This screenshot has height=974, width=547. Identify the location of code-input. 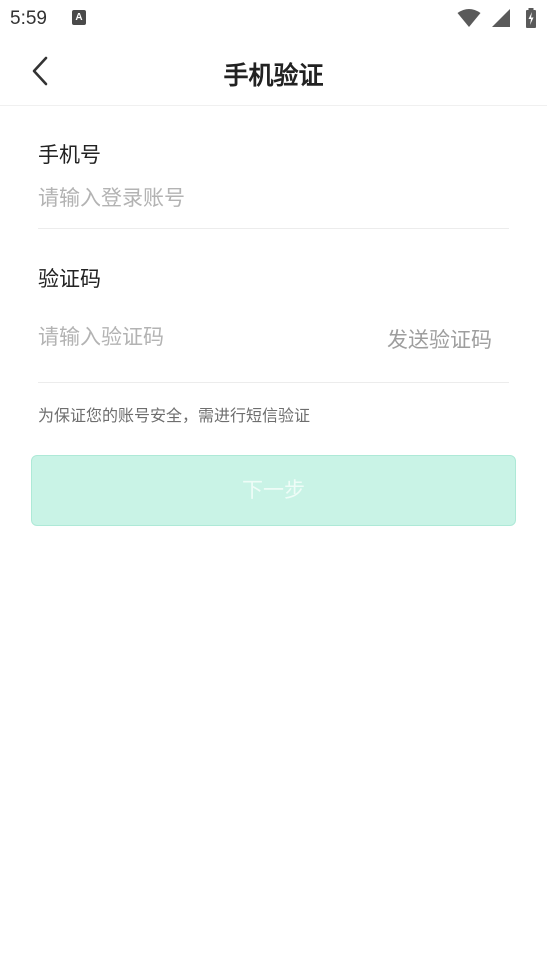
(203, 337).